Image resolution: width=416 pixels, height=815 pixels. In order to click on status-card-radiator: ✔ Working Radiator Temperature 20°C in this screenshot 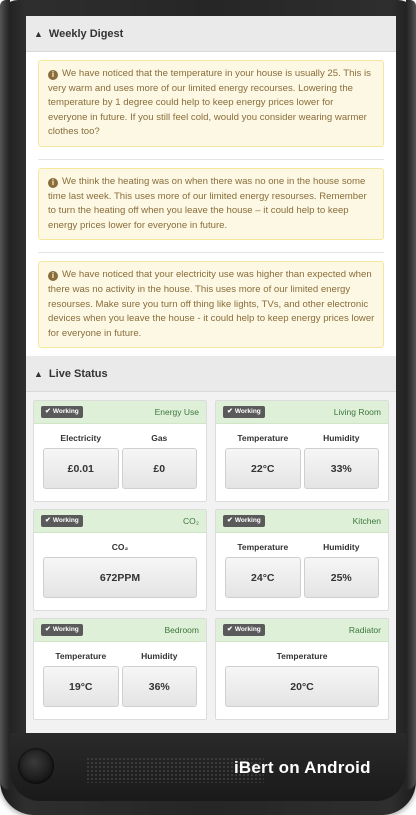, I will do `click(302, 669)`.